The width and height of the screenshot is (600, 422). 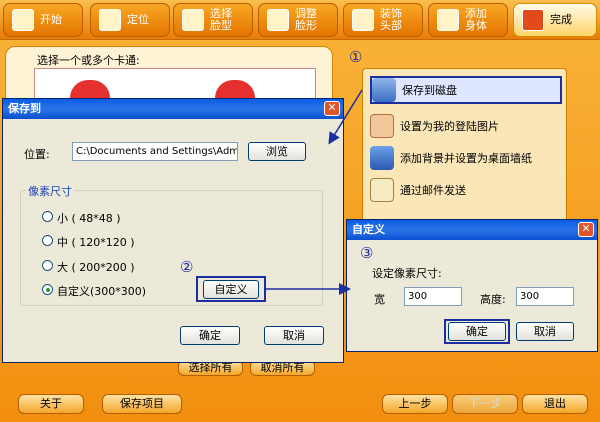 I want to click on computer-icon, so click(x=384, y=90).